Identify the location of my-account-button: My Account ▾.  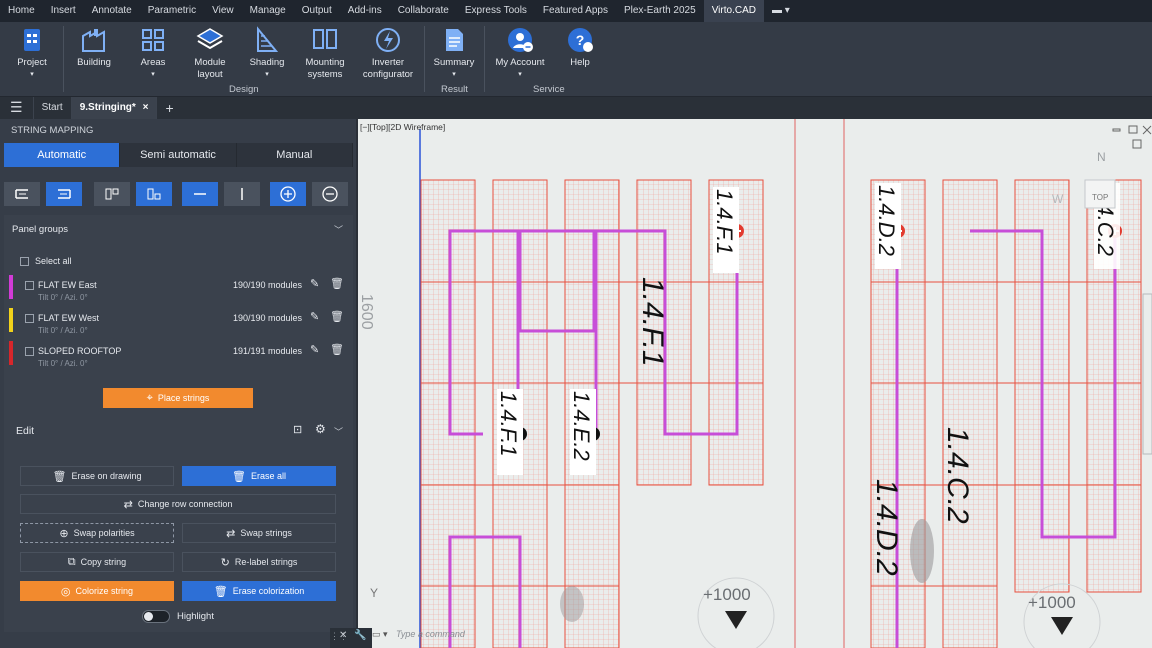
(520, 53).